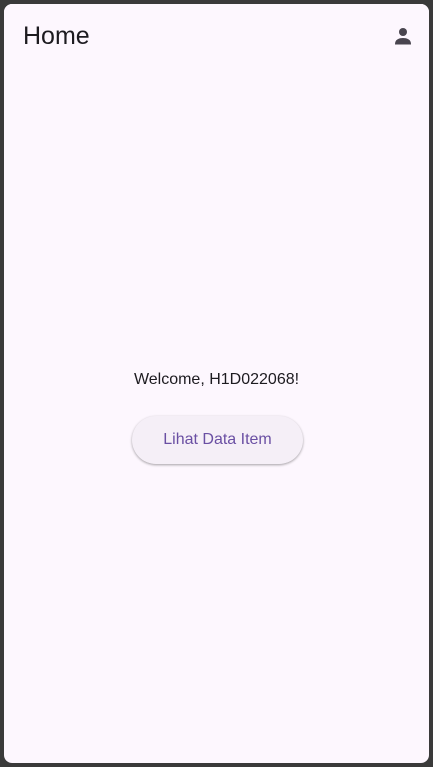  Describe the element at coordinates (216, 379) in the screenshot. I see `welcome-message: Welcome, H1D022068!` at that location.